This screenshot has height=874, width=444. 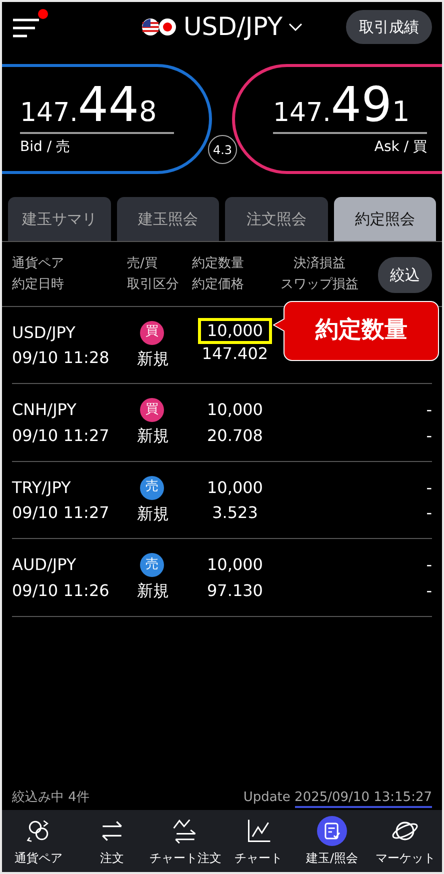 I want to click on trade-price: 20.708, so click(x=235, y=435).